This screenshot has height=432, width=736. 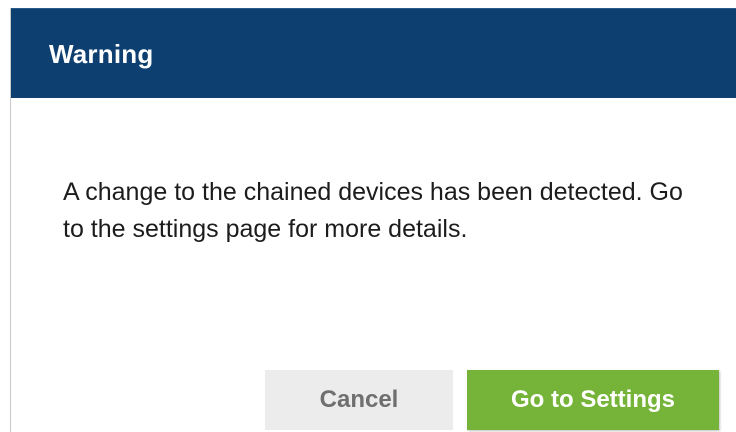 I want to click on dialog-title: Warning, so click(x=101, y=54).